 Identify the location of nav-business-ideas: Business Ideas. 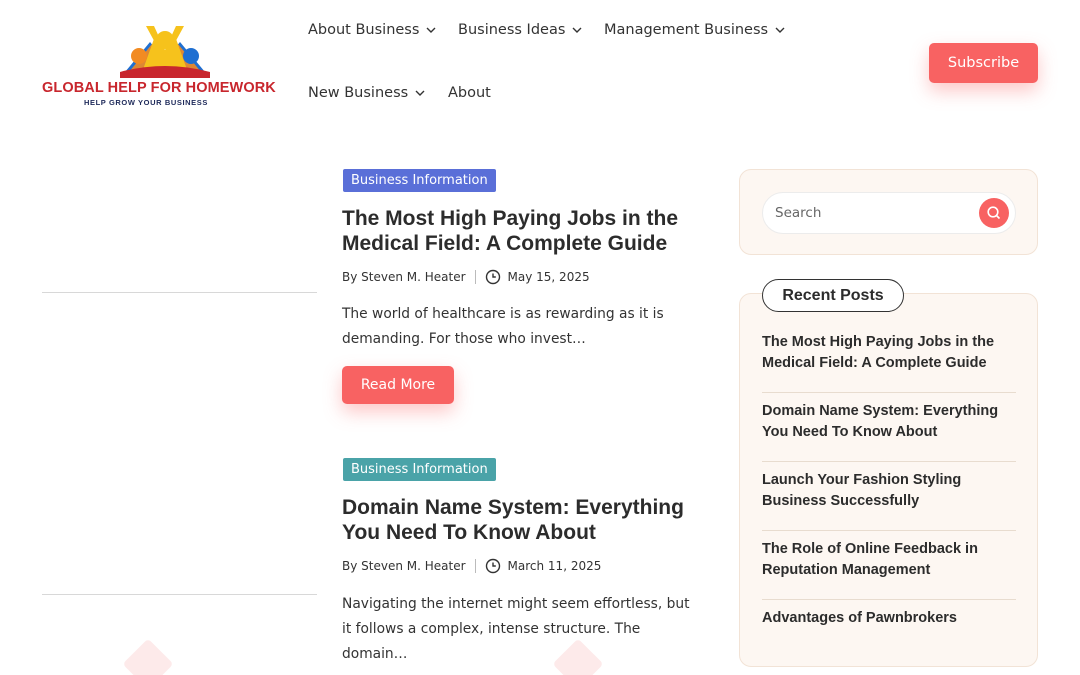
(520, 30).